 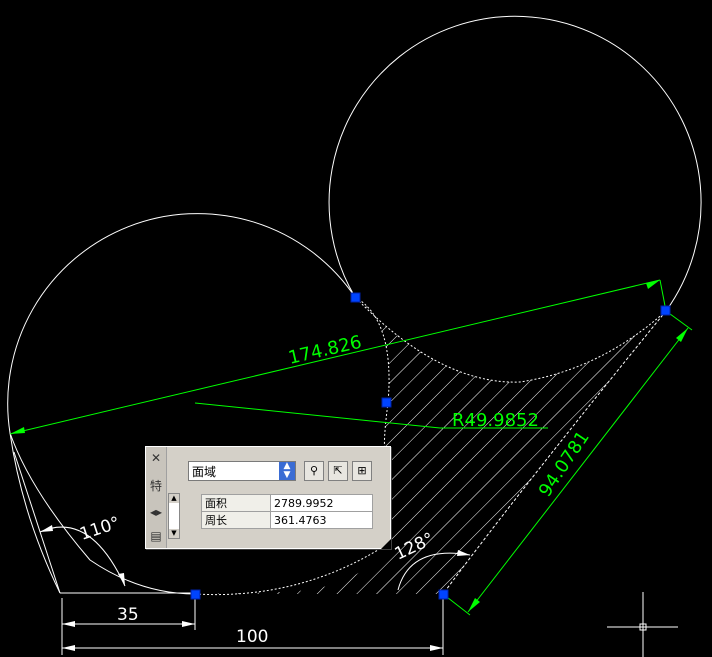 I want to click on palette-scrollbar: ▲ ▼, so click(x=174, y=516).